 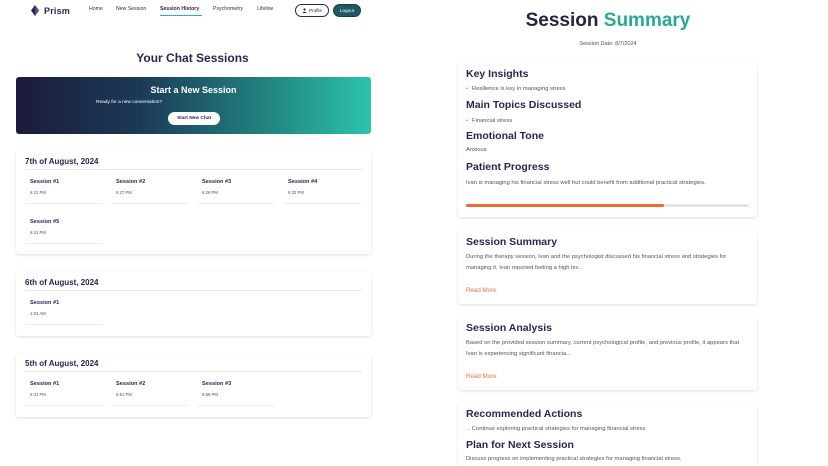 I want to click on session-time: 6:51 PM, so click(x=124, y=394).